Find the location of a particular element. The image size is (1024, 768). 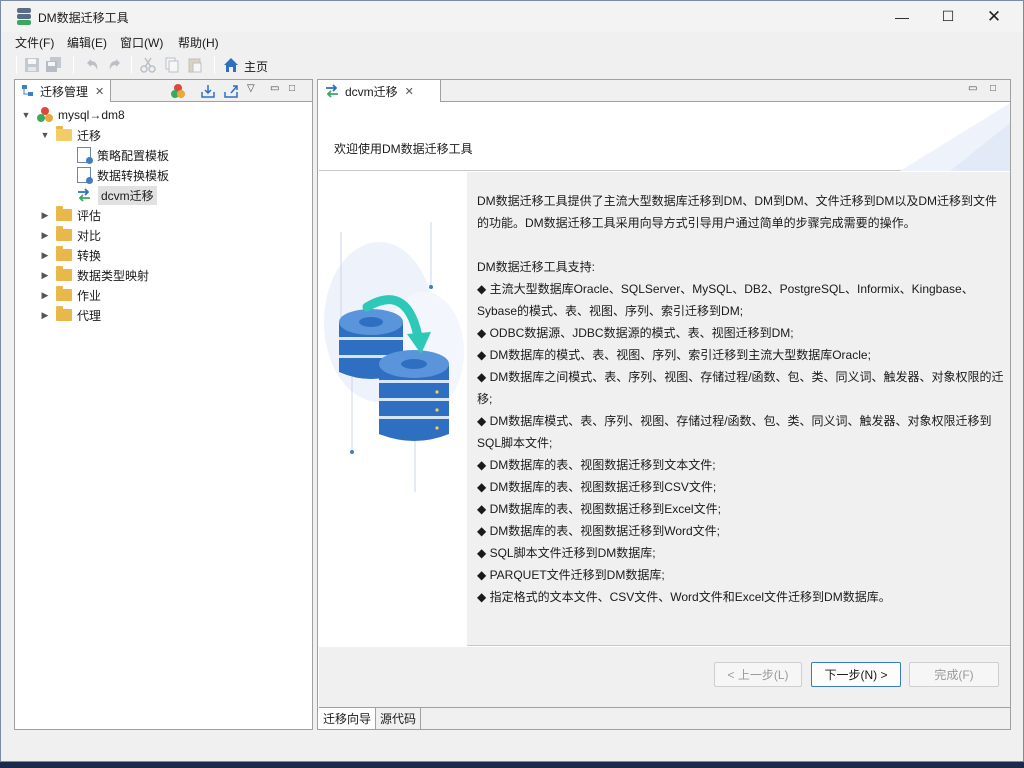

tab-migration-management: 迁移管理 ✕ is located at coordinates (63, 91).